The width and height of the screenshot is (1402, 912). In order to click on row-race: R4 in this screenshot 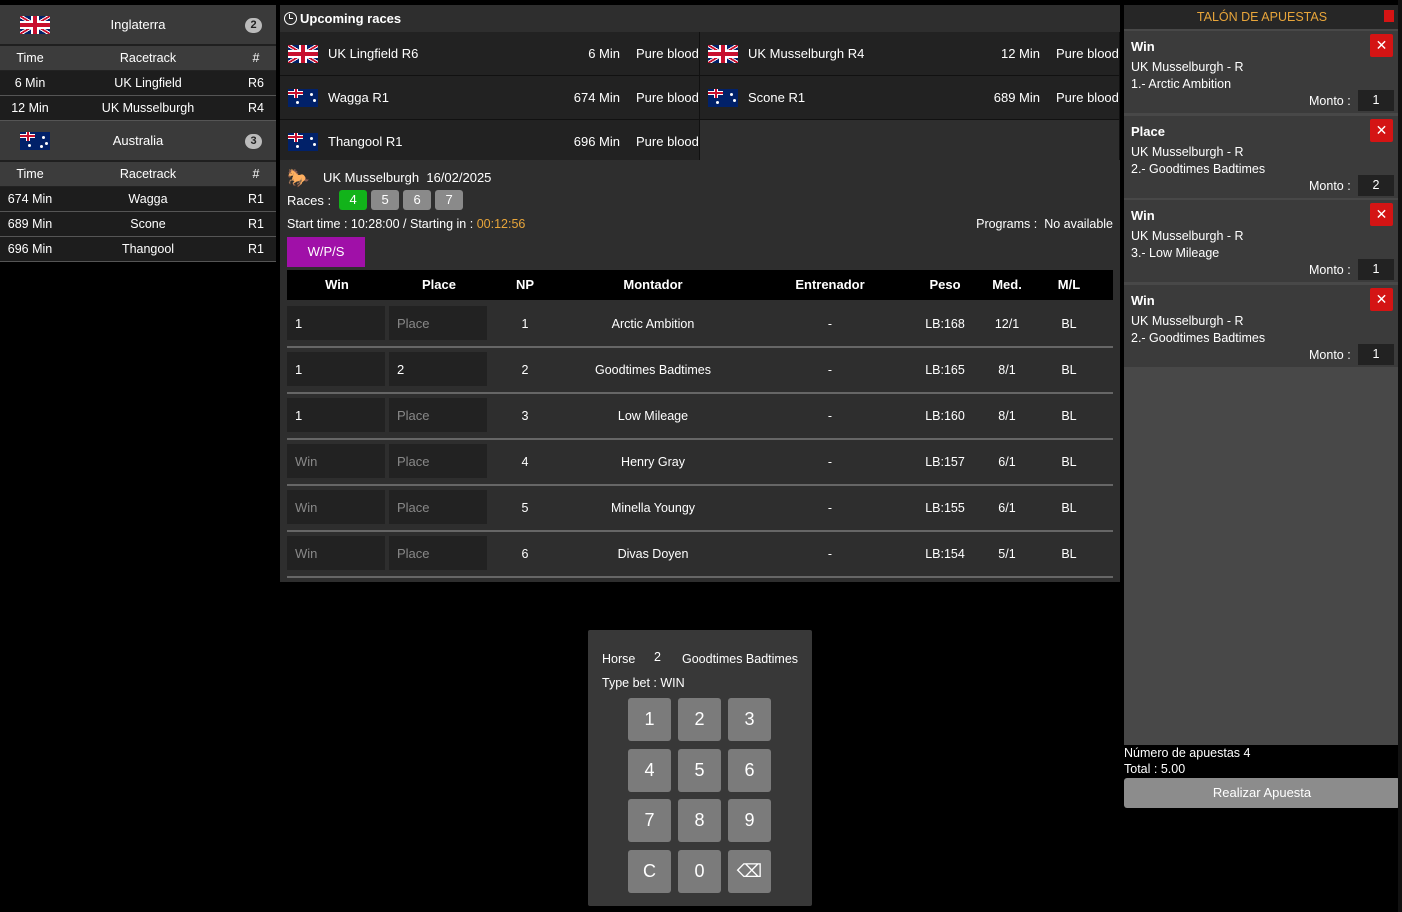, I will do `click(256, 108)`.